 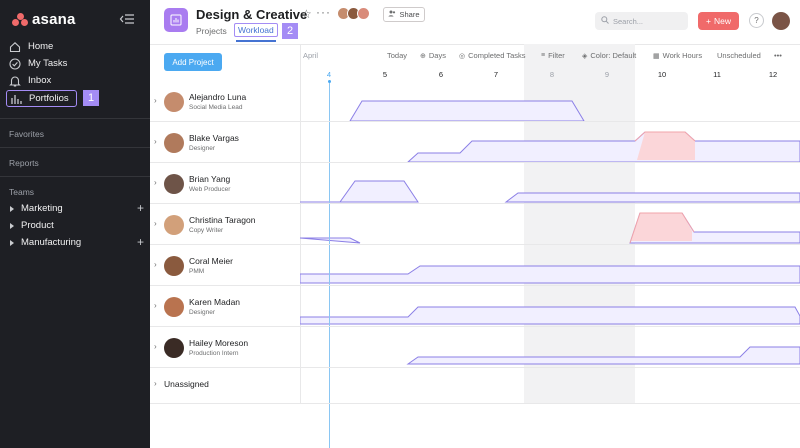 I want to click on project-members, so click(x=353, y=13).